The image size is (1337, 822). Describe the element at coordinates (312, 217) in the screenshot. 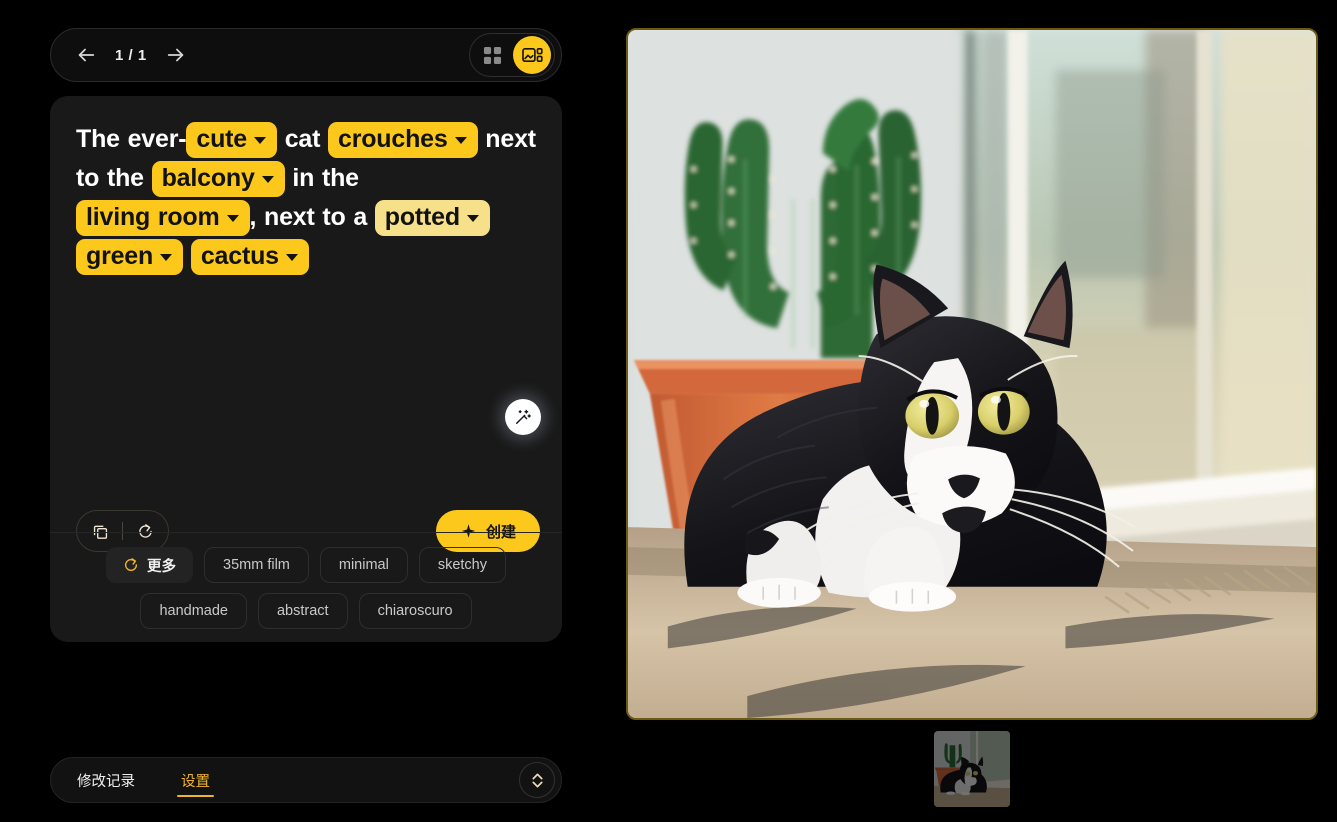

I see `prompt-static-text: , next to a` at that location.